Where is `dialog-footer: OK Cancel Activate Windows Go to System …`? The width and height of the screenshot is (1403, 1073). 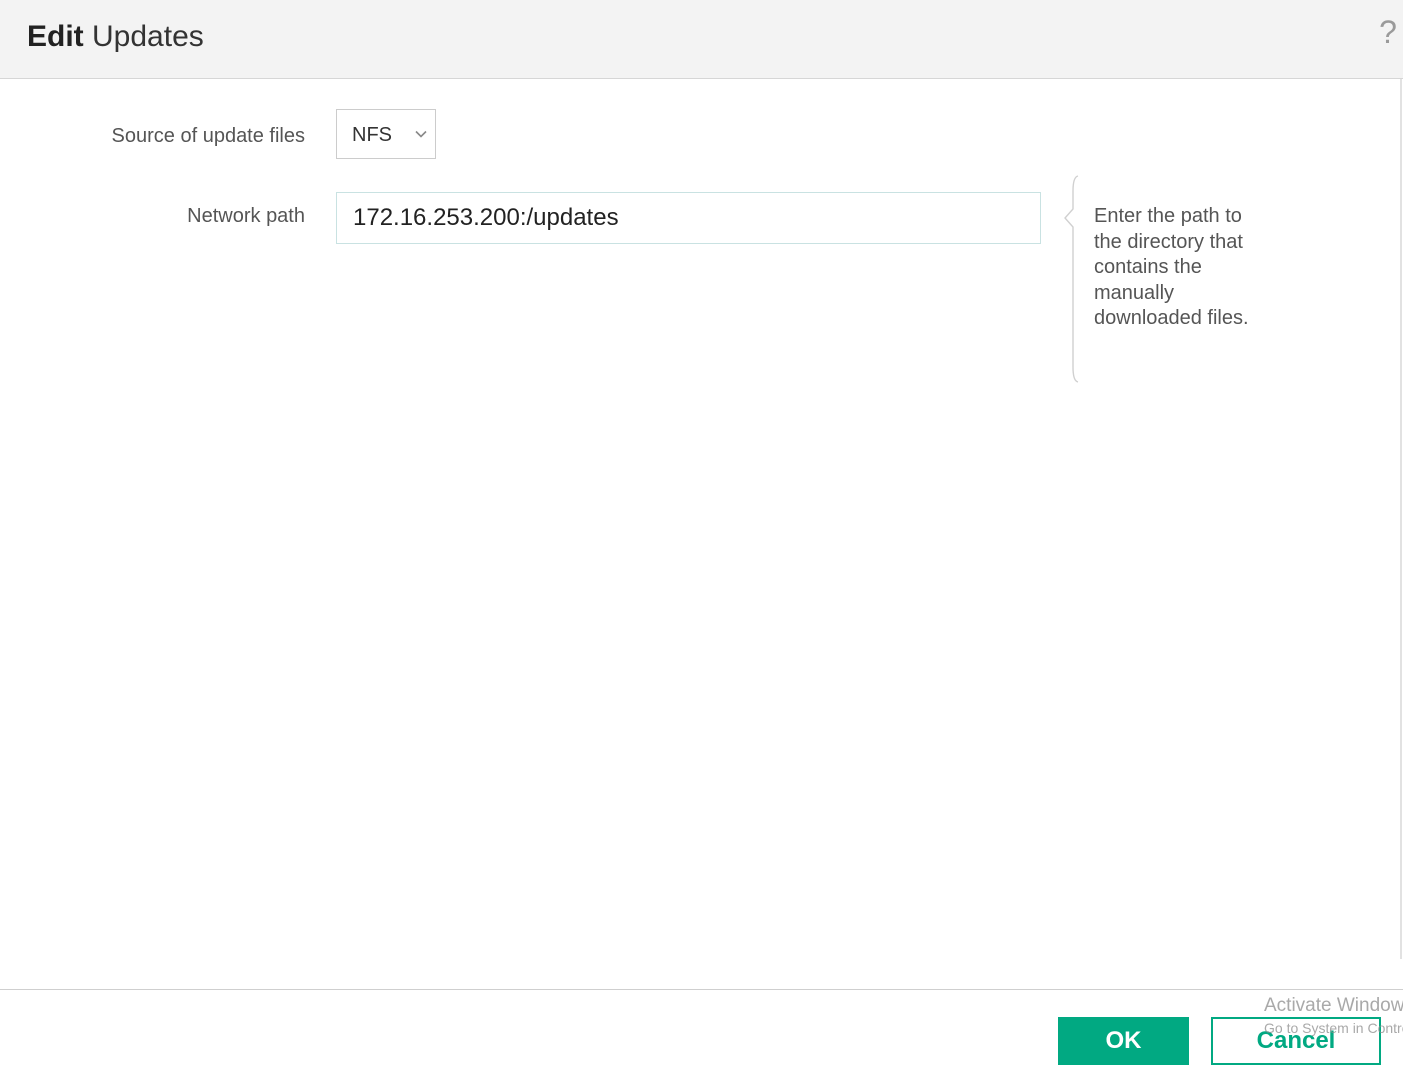 dialog-footer: OK Cancel Activate Windows Go to System … is located at coordinates (701, 1031).